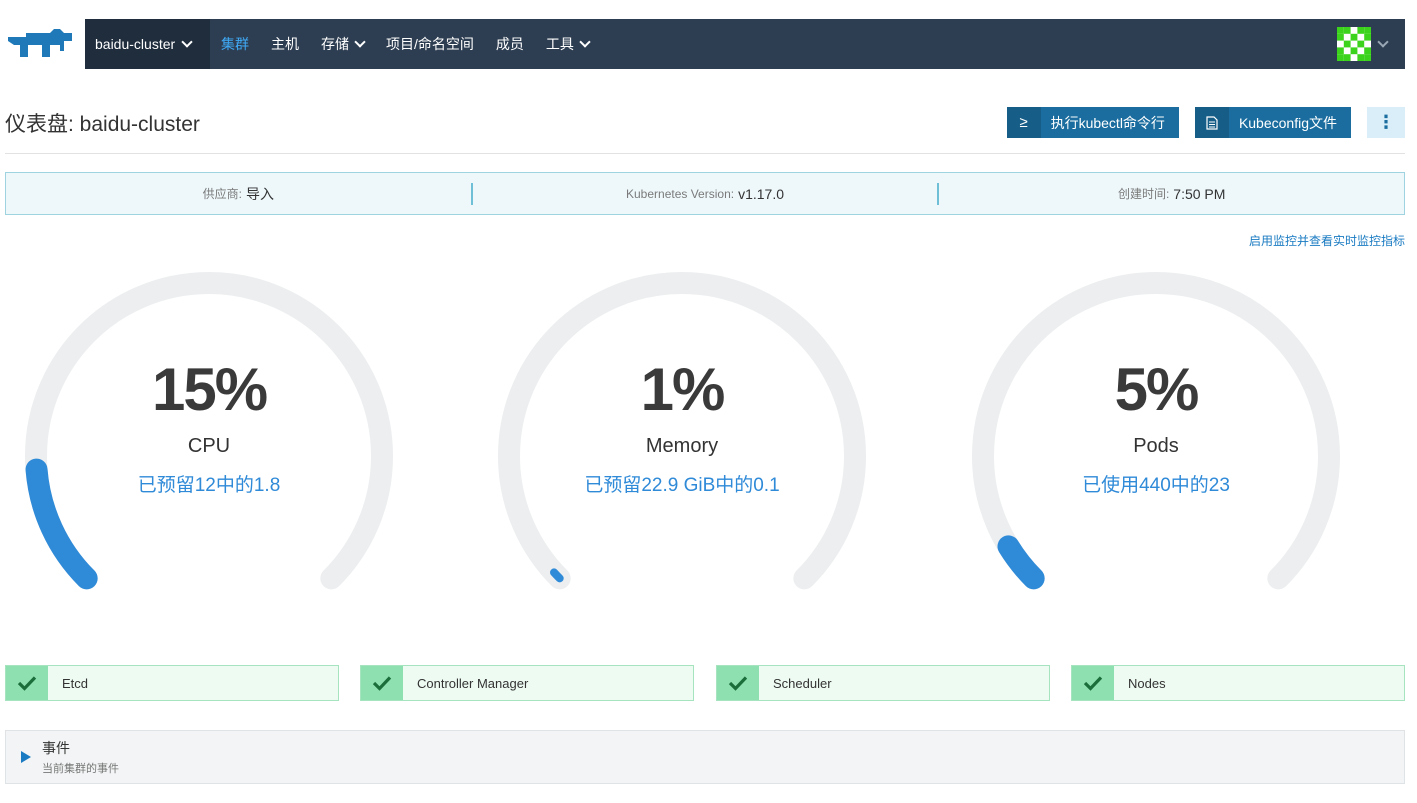 Image resolution: width=1417 pixels, height=803 pixels. I want to click on kubeconfig-button: Kubeconfig文件, so click(1272, 122).